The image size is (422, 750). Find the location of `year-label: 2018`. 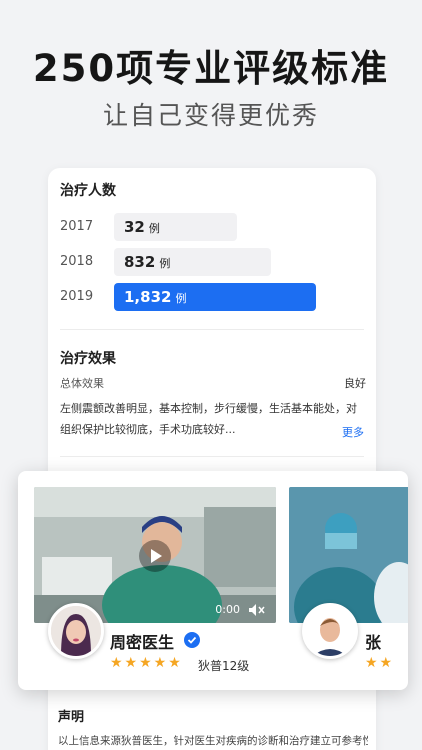

year-label: 2018 is located at coordinates (77, 261).